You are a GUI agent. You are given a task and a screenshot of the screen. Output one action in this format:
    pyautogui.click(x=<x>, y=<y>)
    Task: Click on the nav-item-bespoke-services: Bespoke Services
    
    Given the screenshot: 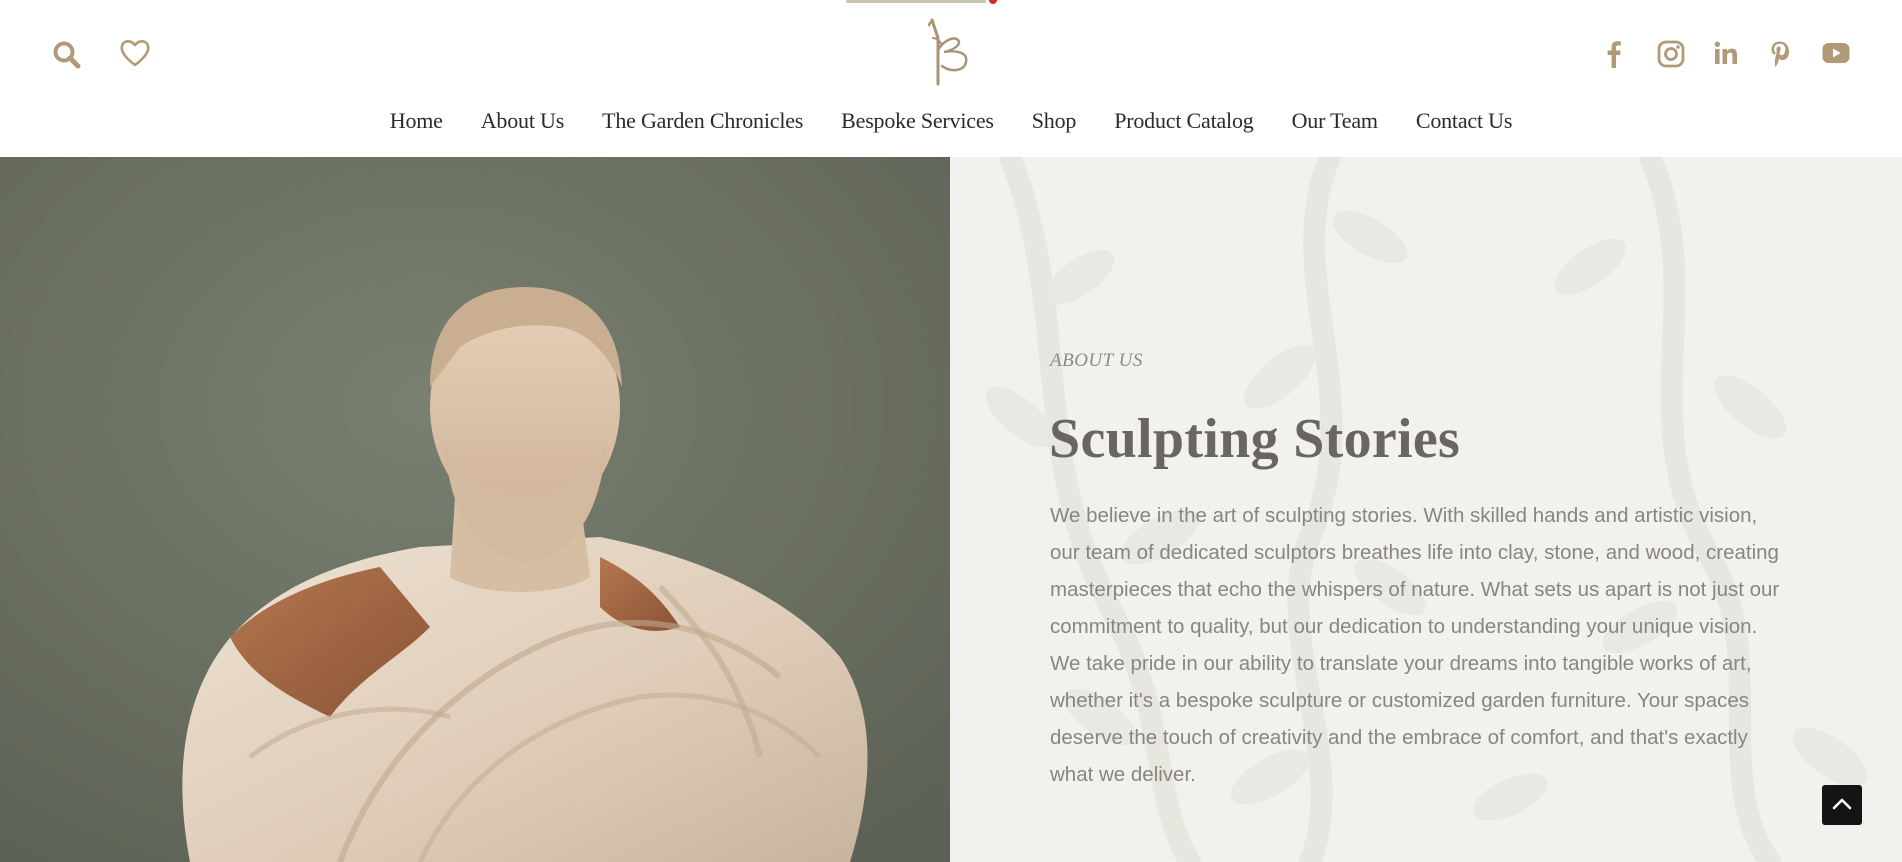 What is the action you would take?
    pyautogui.click(x=917, y=121)
    